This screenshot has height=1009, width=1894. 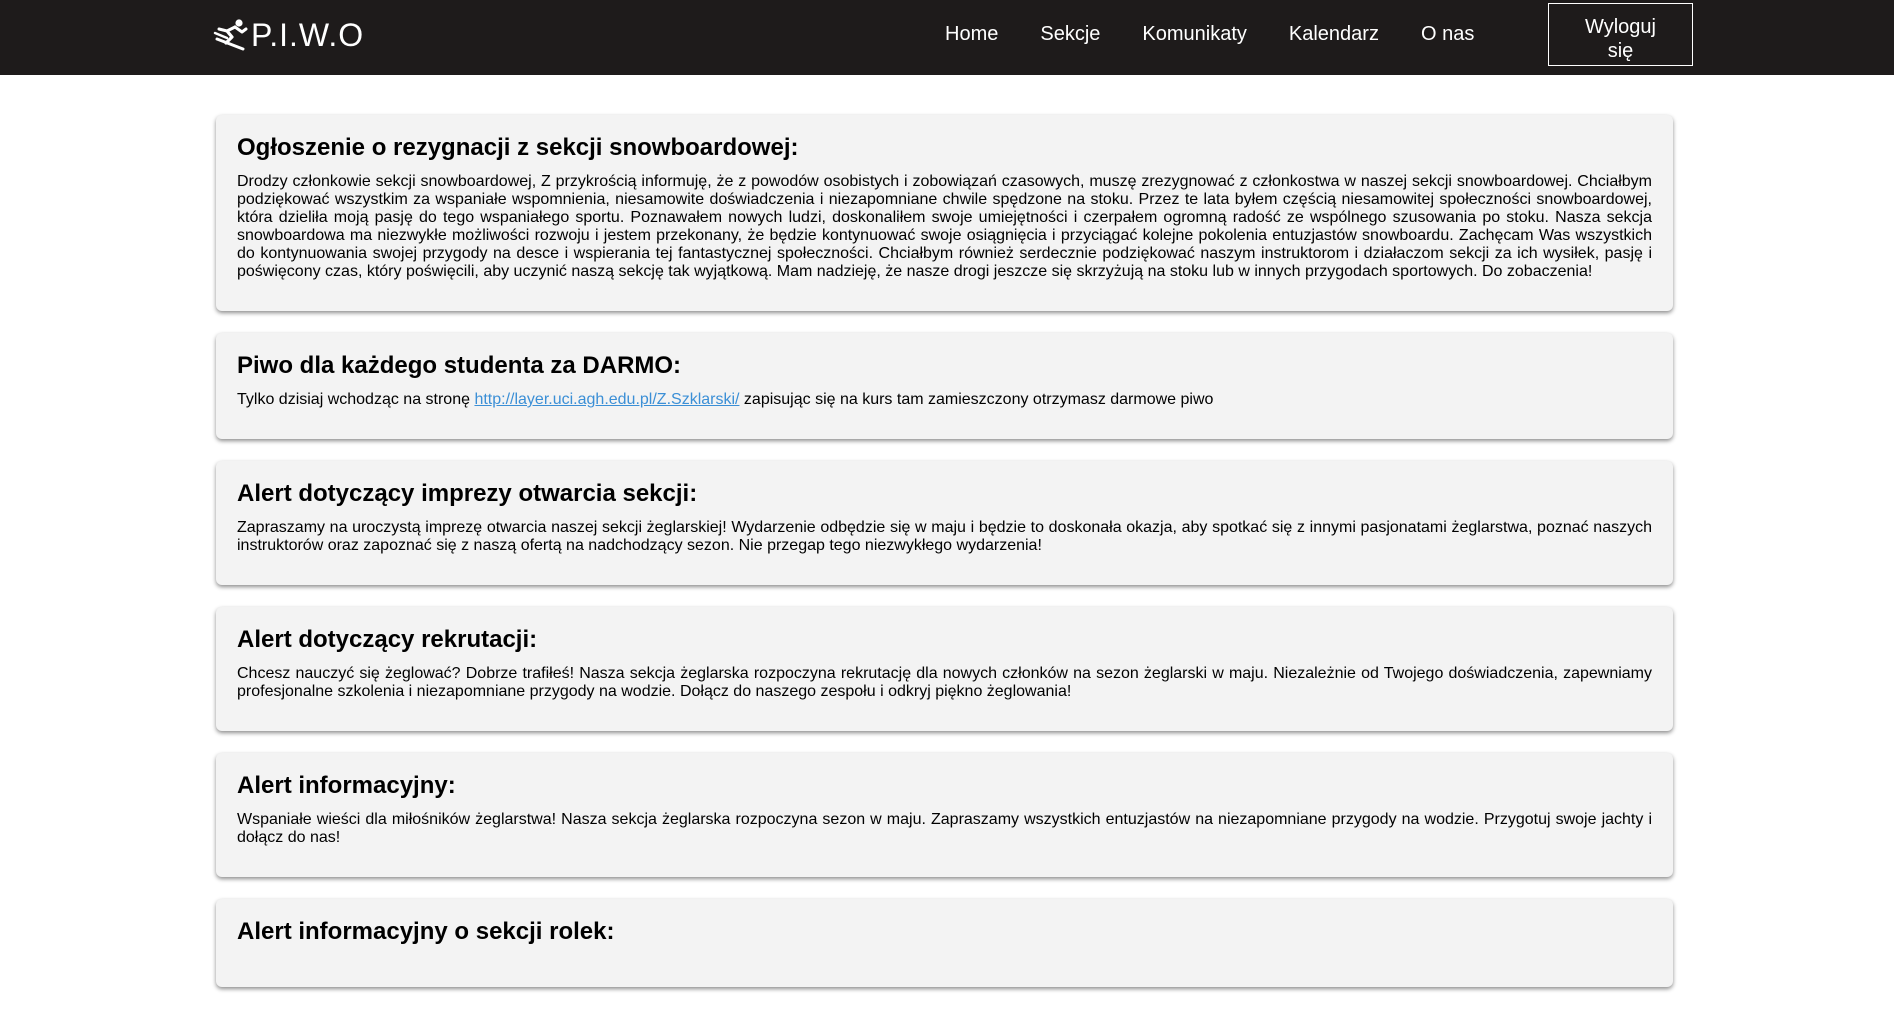 I want to click on announcement-title: Alert dotyczący rekrutacji:, so click(x=387, y=639).